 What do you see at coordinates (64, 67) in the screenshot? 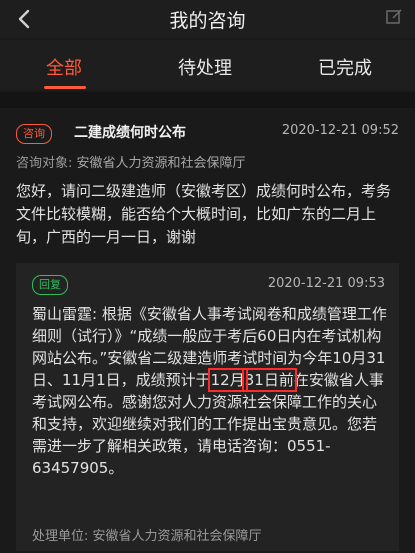
I see `tab-all: 全部` at bounding box center [64, 67].